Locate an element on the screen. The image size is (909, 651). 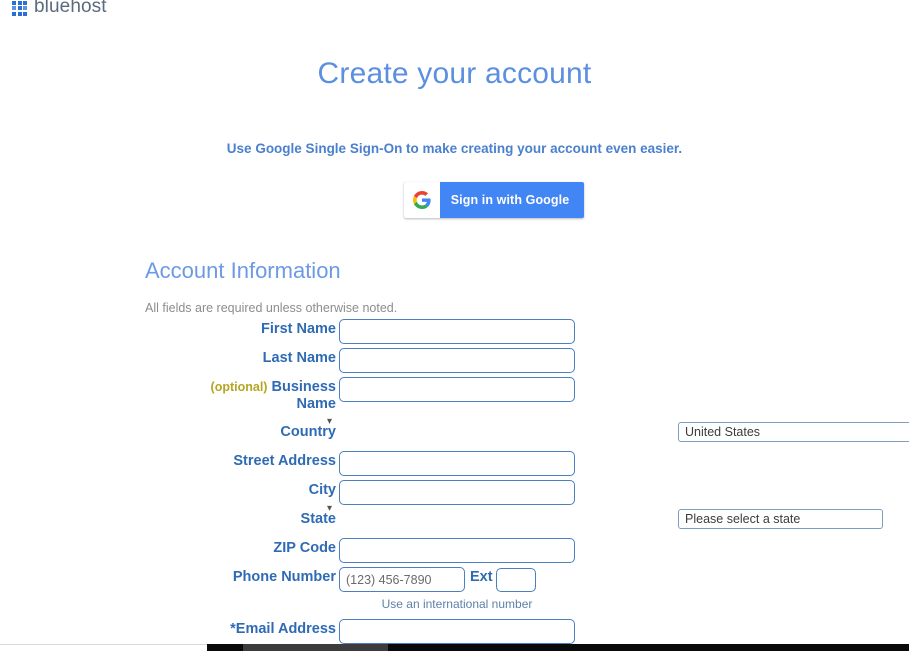
sign-in-with-google-button: Sign in with Google is located at coordinates (494, 200).